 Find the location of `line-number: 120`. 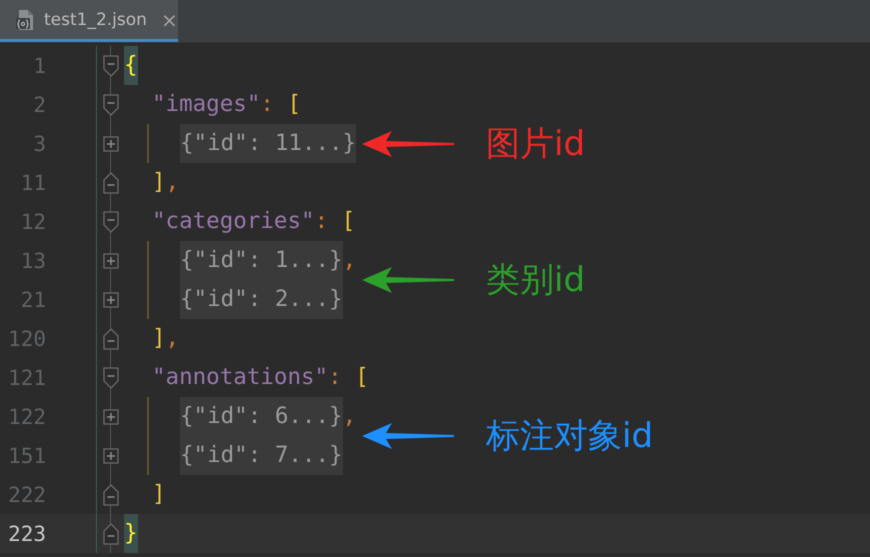

line-number: 120 is located at coordinates (26, 338).